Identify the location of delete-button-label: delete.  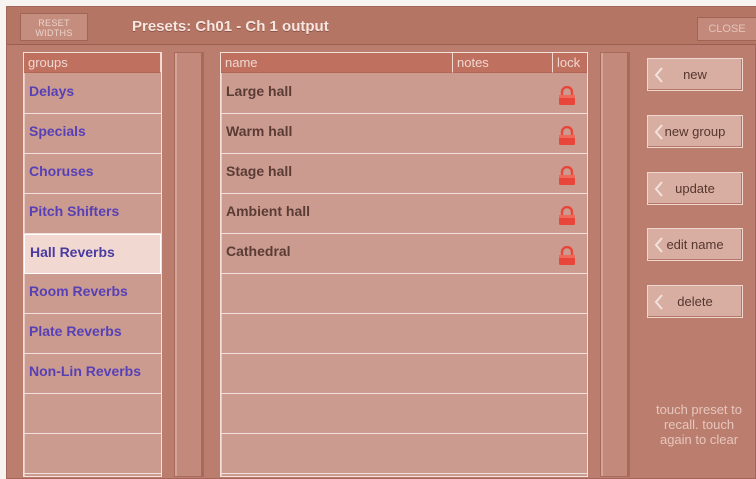
(695, 301).